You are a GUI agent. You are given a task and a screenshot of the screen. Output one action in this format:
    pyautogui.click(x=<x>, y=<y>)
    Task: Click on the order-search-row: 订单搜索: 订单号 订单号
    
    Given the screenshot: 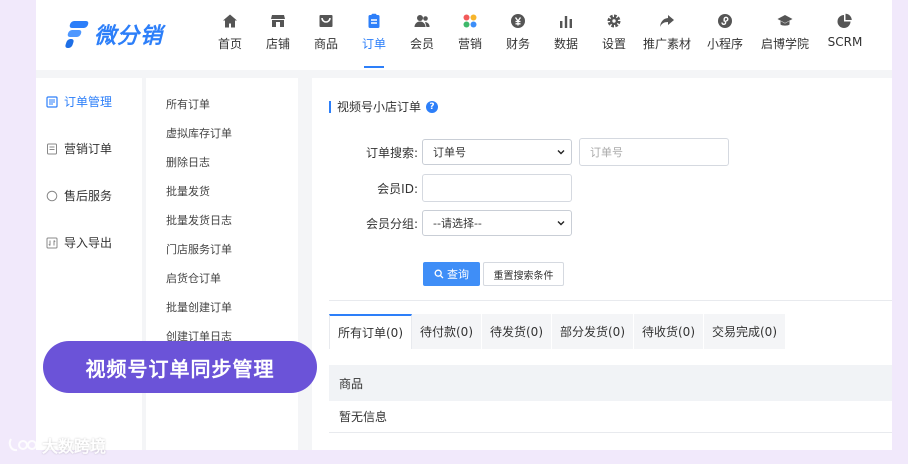 What is the action you would take?
    pyautogui.click(x=520, y=152)
    